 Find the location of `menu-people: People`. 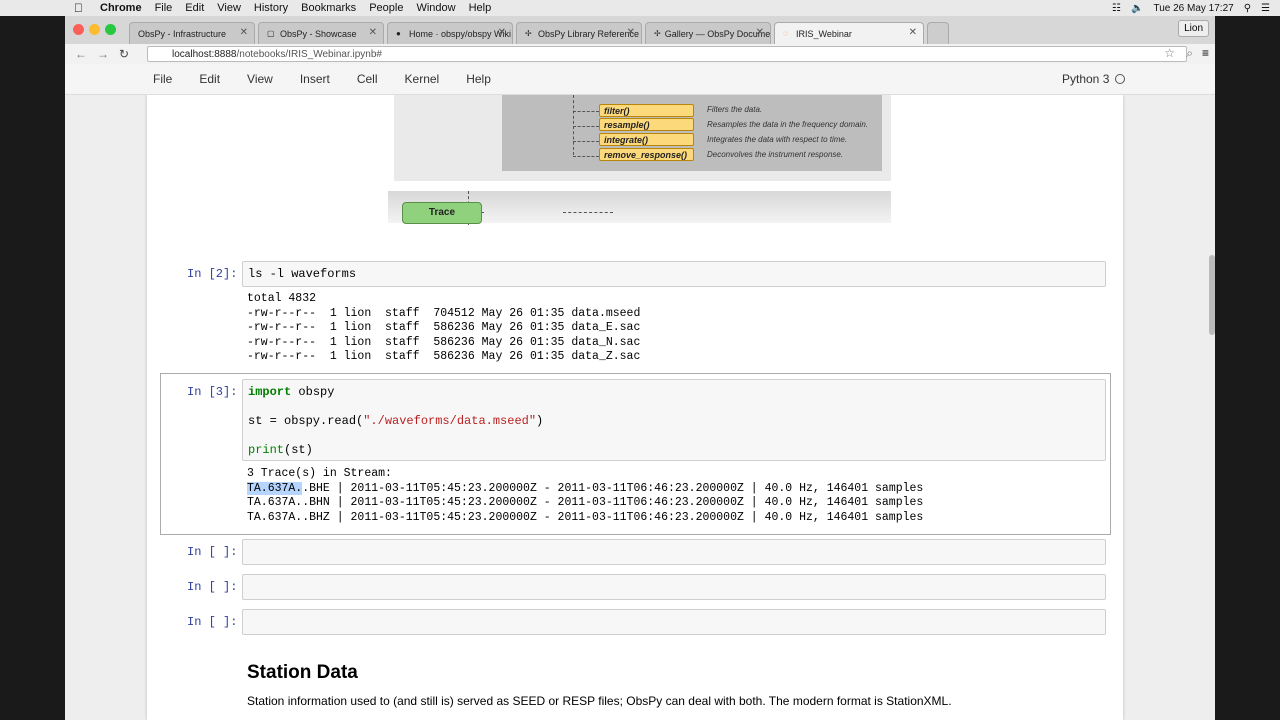

menu-people: People is located at coordinates (386, 8).